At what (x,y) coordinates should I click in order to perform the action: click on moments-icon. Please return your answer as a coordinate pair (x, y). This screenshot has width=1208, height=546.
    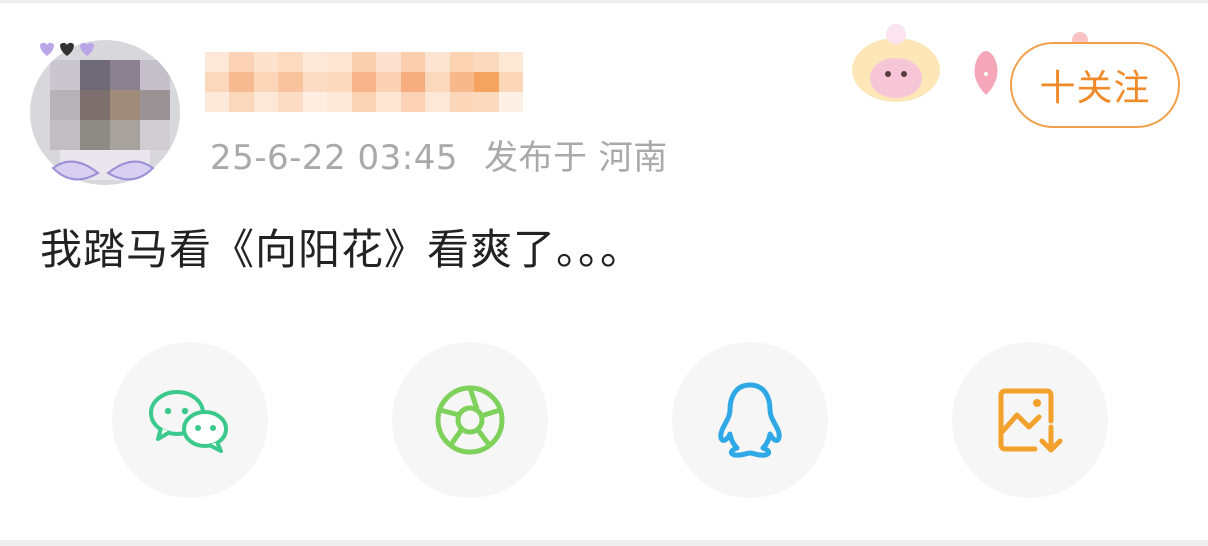
    Looking at the image, I should click on (470, 420).